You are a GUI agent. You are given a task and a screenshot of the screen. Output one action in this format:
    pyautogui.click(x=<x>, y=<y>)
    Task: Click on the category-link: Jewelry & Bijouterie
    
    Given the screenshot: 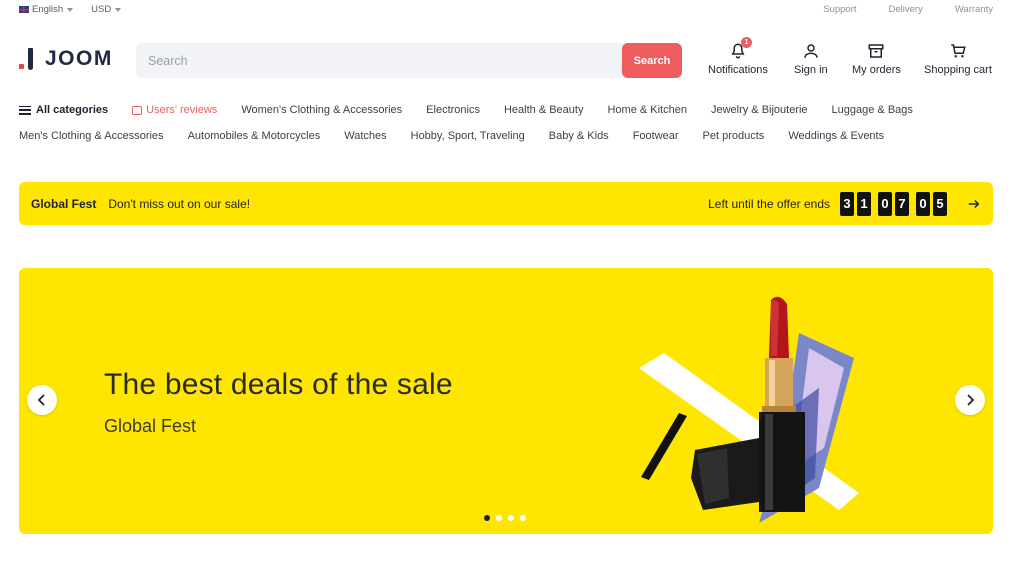 What is the action you would take?
    pyautogui.click(x=759, y=110)
    